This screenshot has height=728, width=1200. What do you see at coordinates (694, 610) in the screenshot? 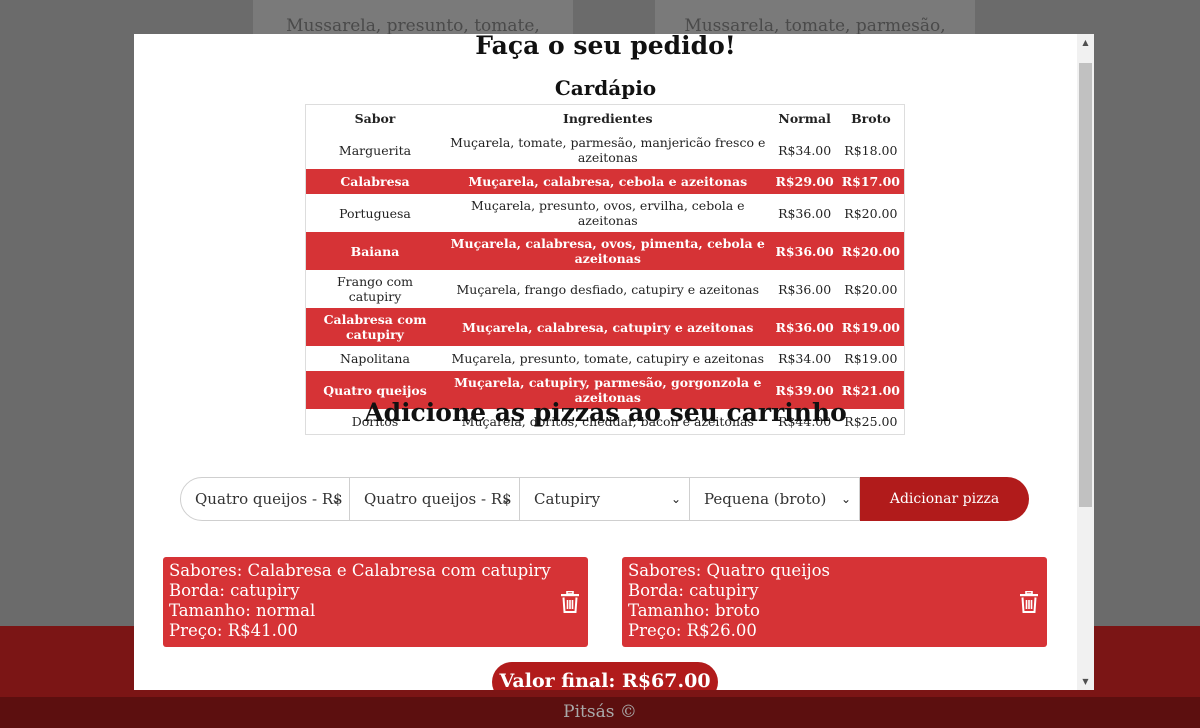
I see `cart-item-size: Tamanho: broto` at bounding box center [694, 610].